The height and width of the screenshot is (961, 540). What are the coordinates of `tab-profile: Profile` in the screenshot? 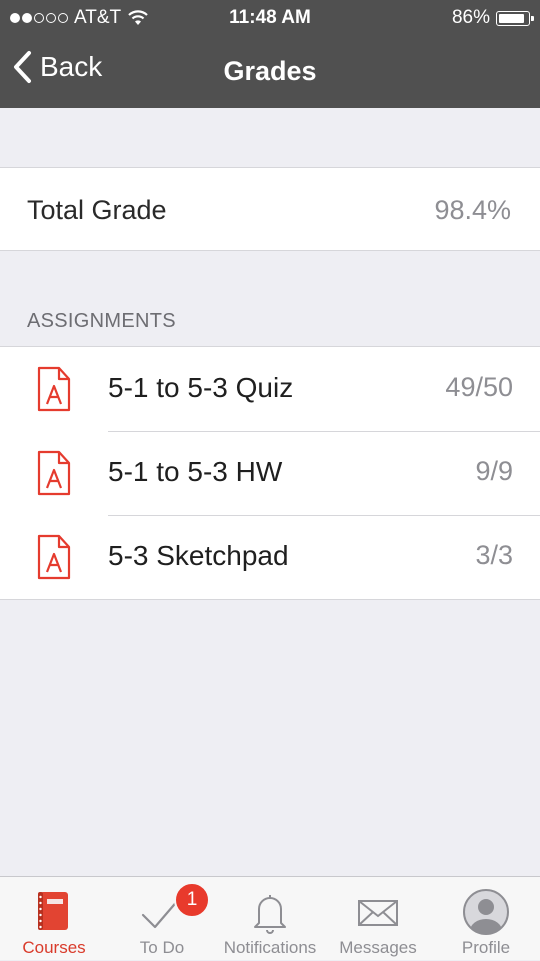 It's located at (486, 919).